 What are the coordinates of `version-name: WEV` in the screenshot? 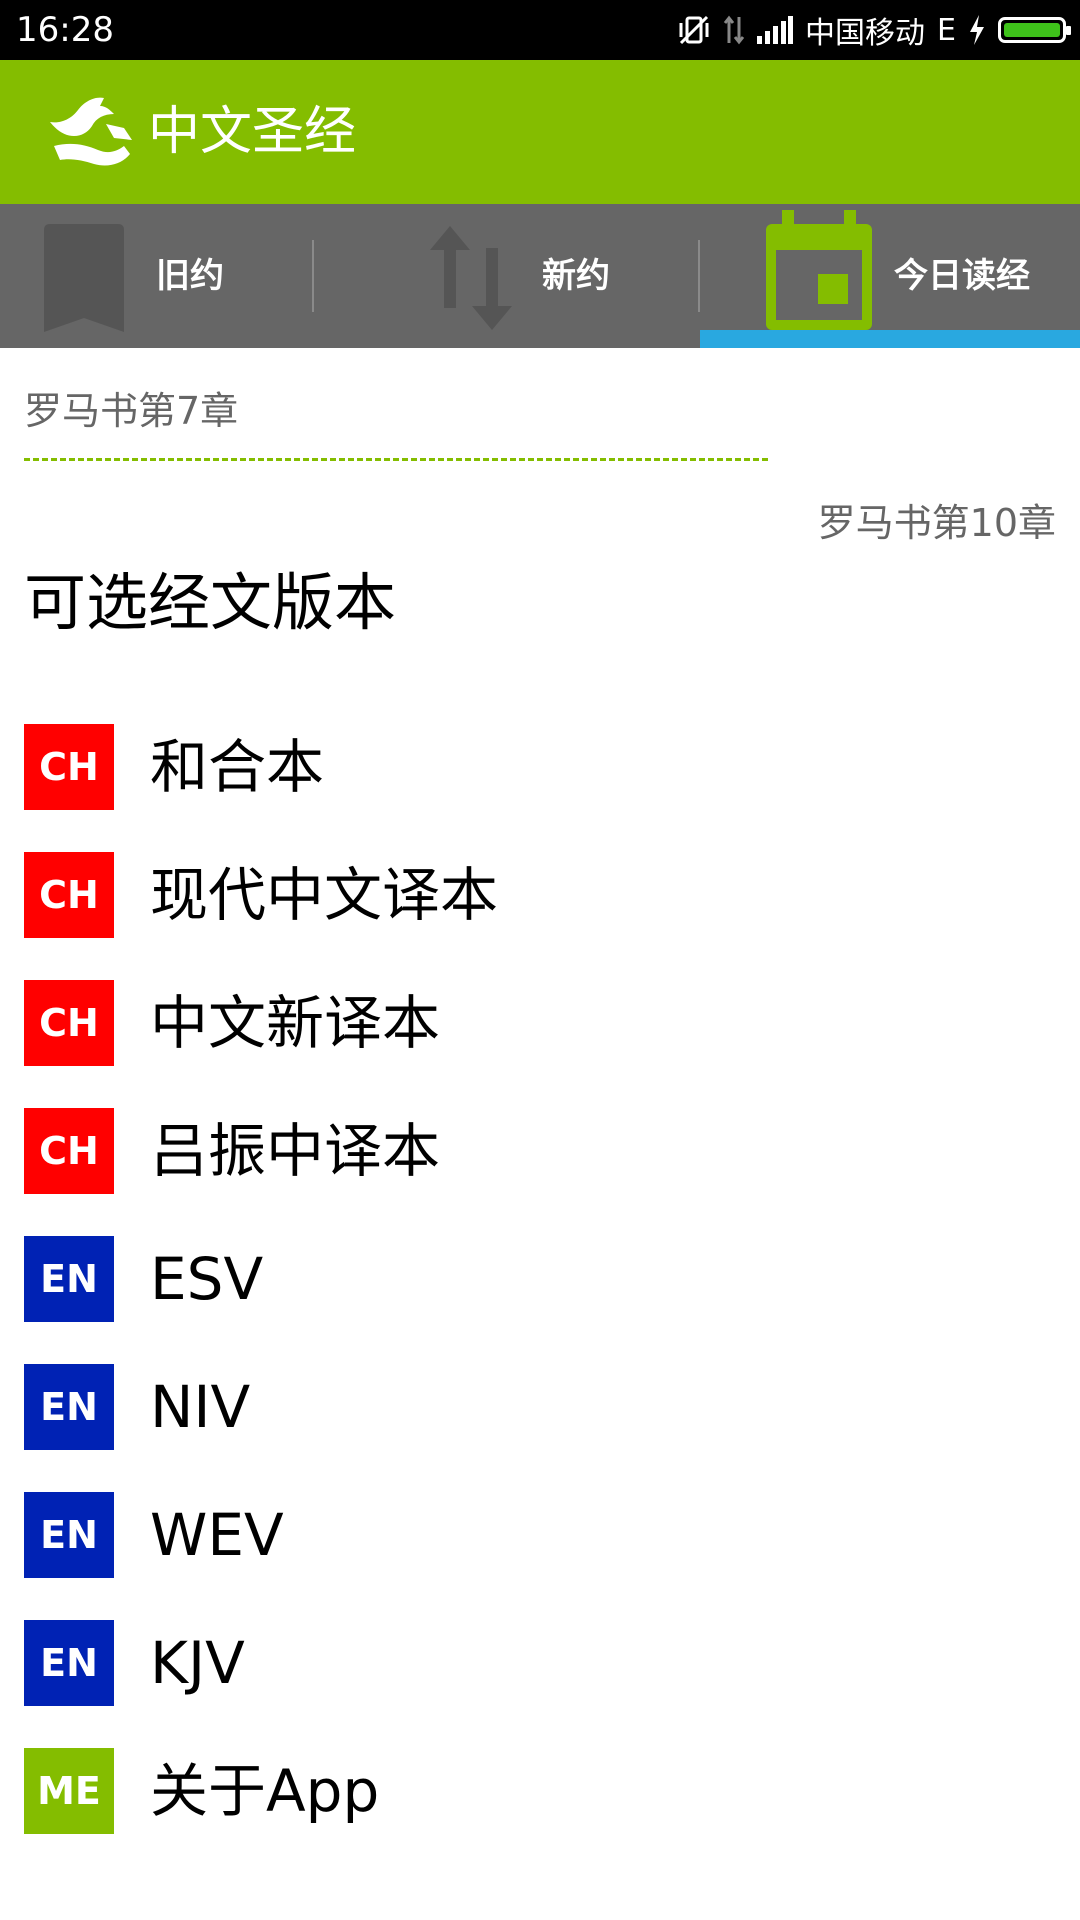 It's located at (217, 1535).